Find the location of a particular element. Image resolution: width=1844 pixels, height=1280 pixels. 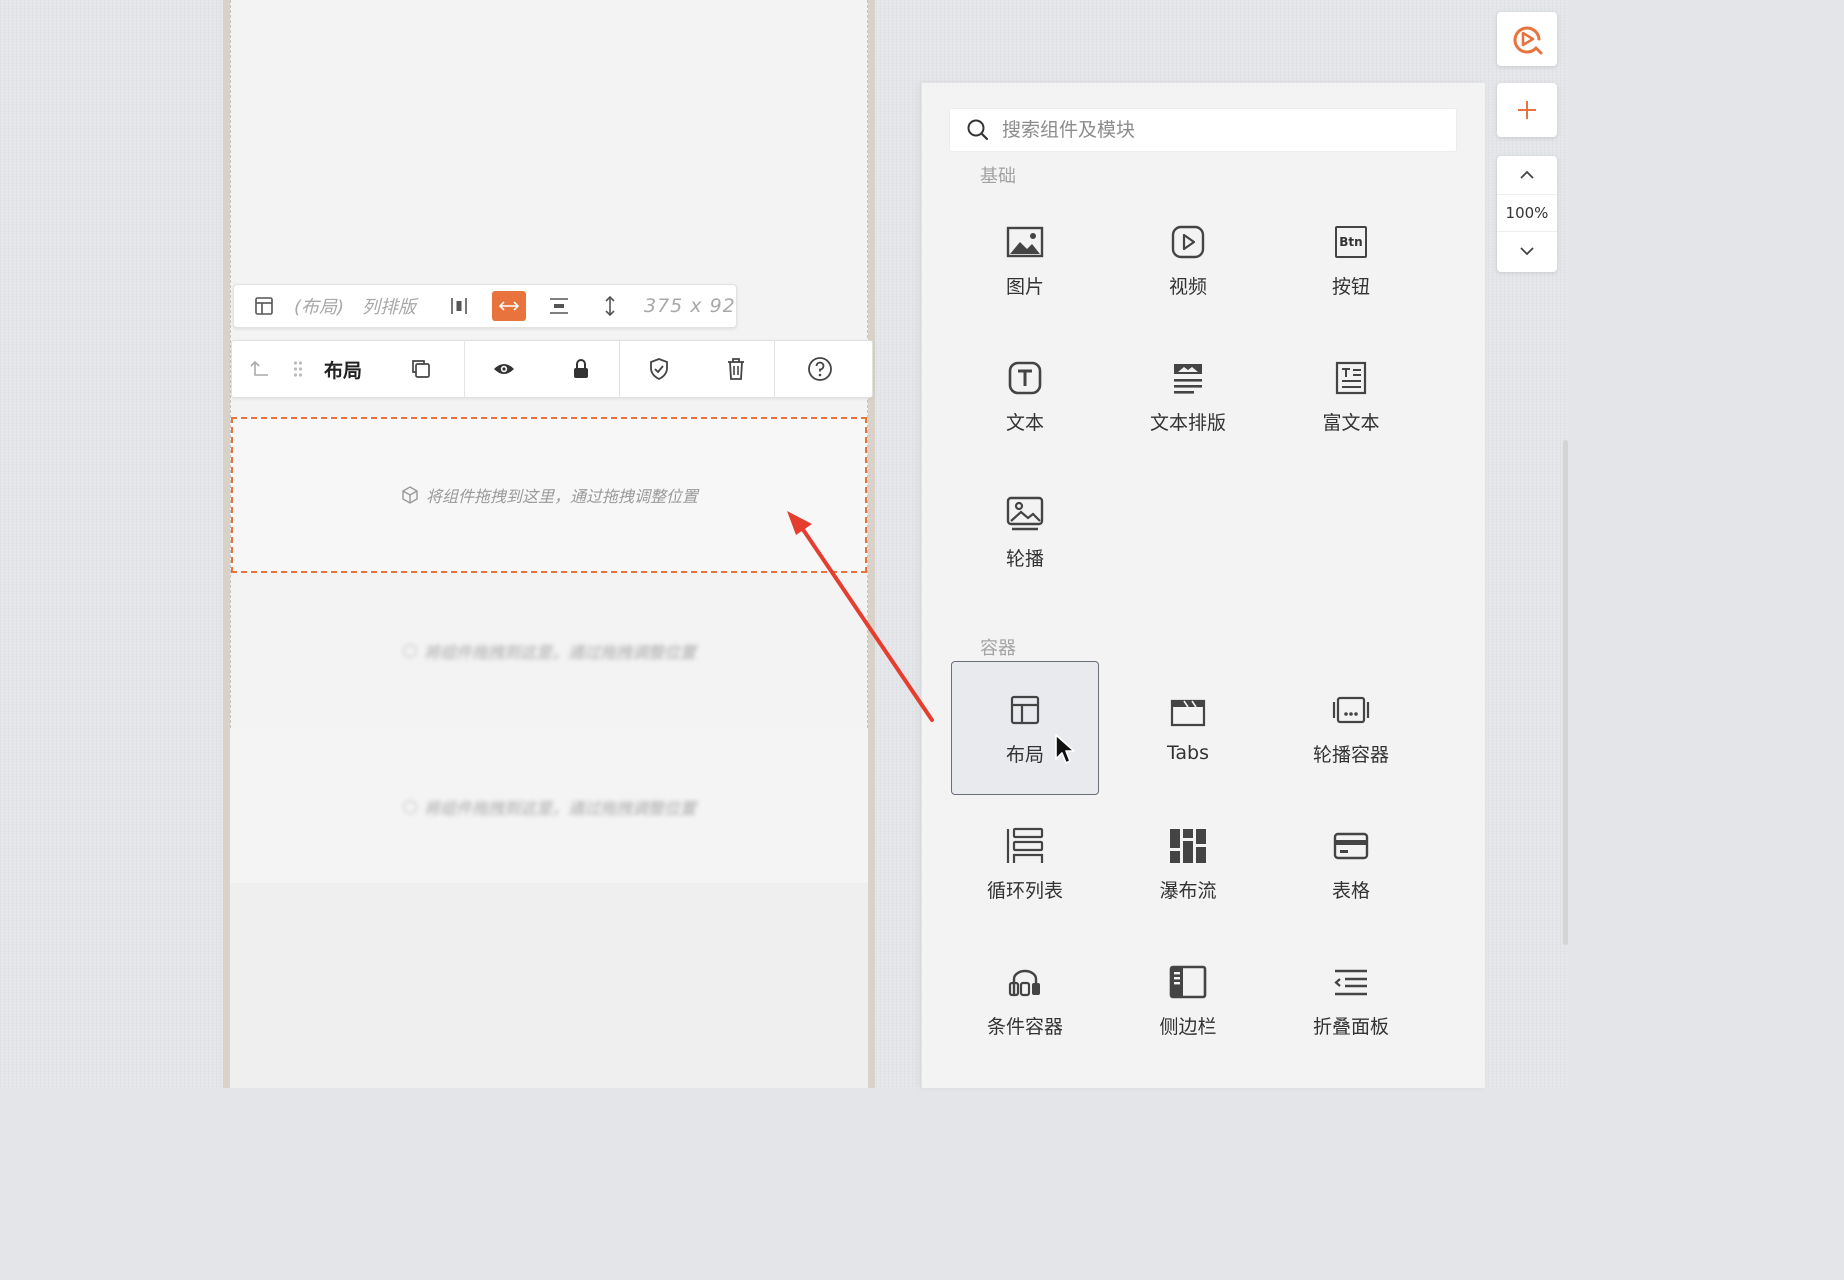

collapse-panel-icon is located at coordinates (1351, 982).